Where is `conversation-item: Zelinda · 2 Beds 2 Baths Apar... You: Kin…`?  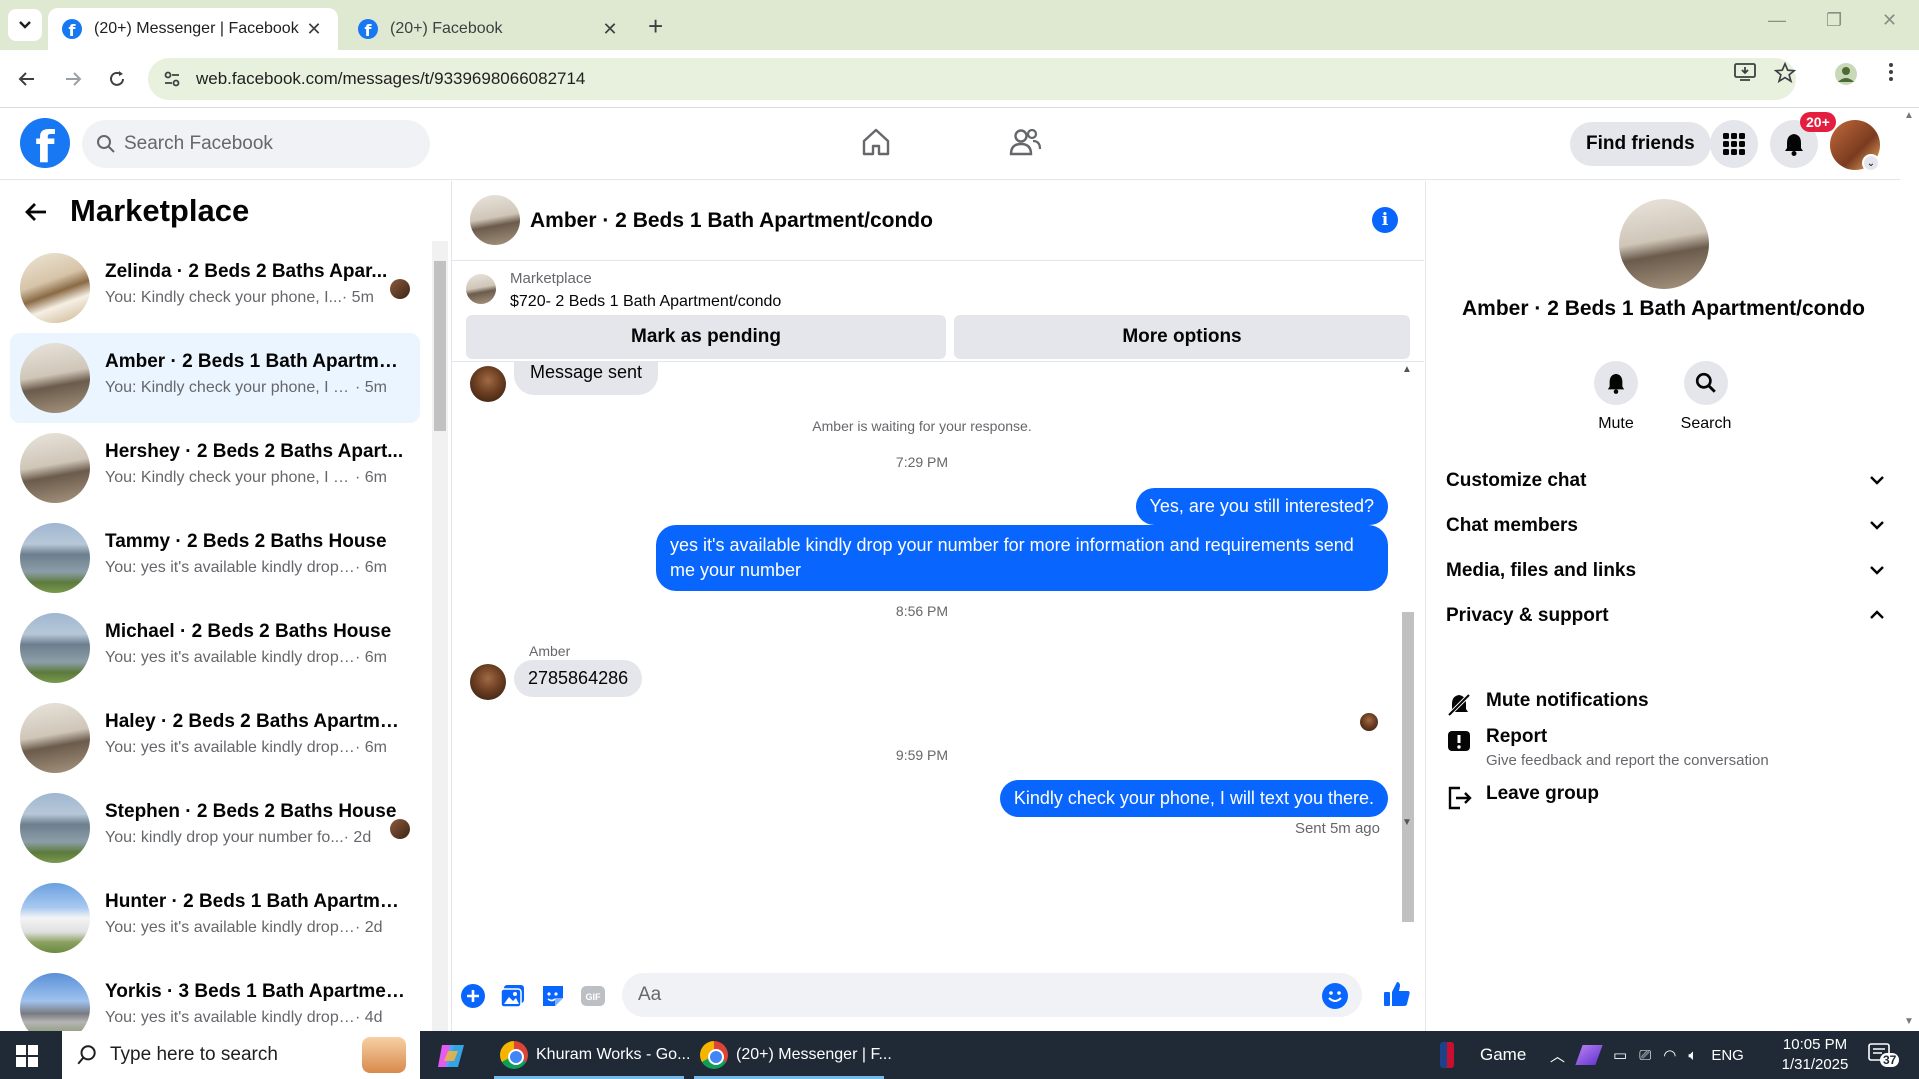 conversation-item: Zelinda · 2 Beds 2 Baths Apar... You: Kin… is located at coordinates (215, 288).